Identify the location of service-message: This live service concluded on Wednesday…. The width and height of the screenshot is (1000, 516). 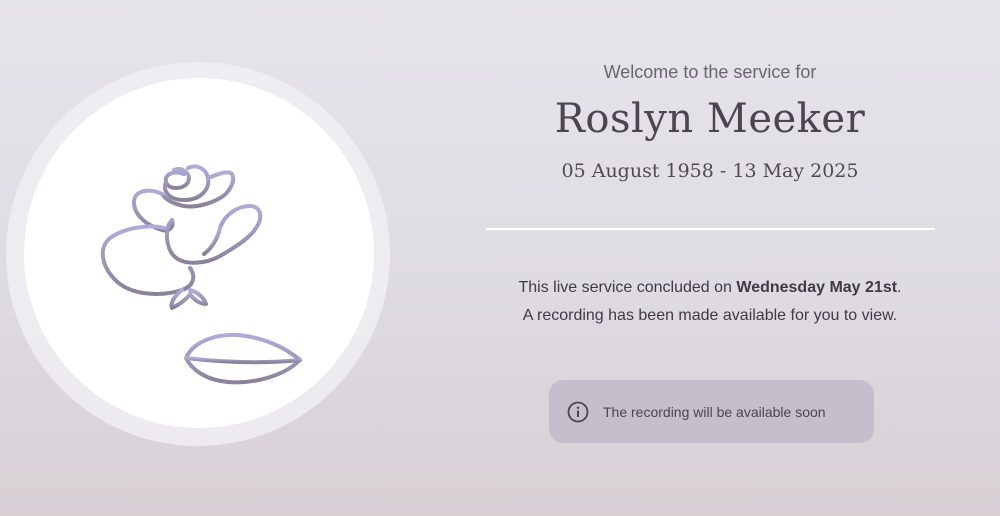
(710, 302).